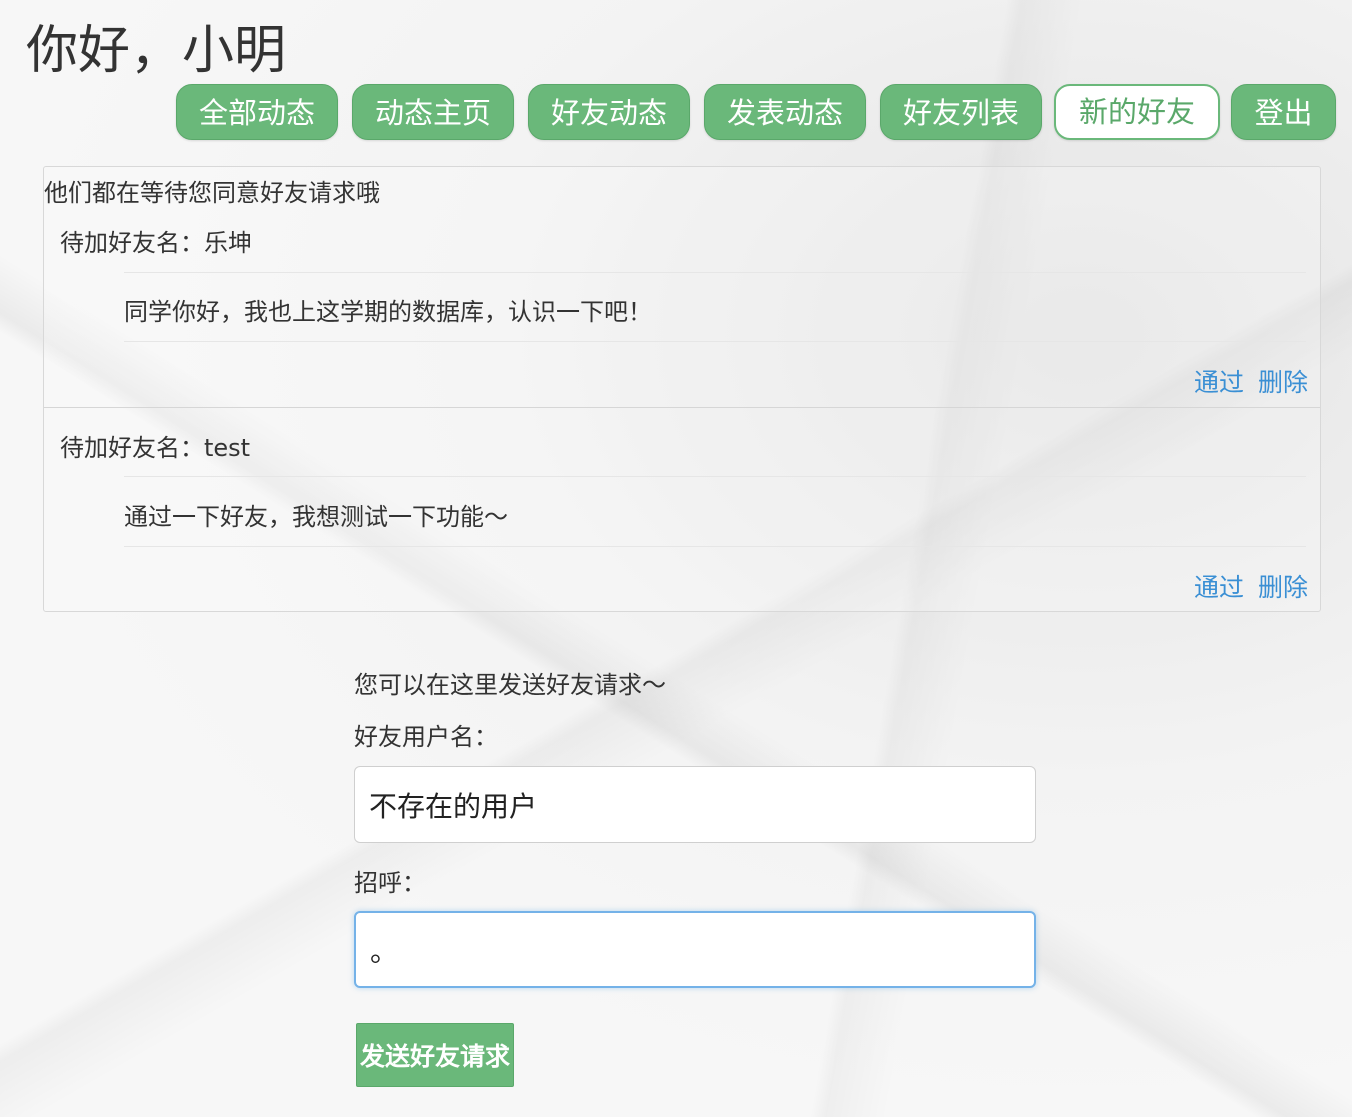  I want to click on username-input, so click(695, 804).